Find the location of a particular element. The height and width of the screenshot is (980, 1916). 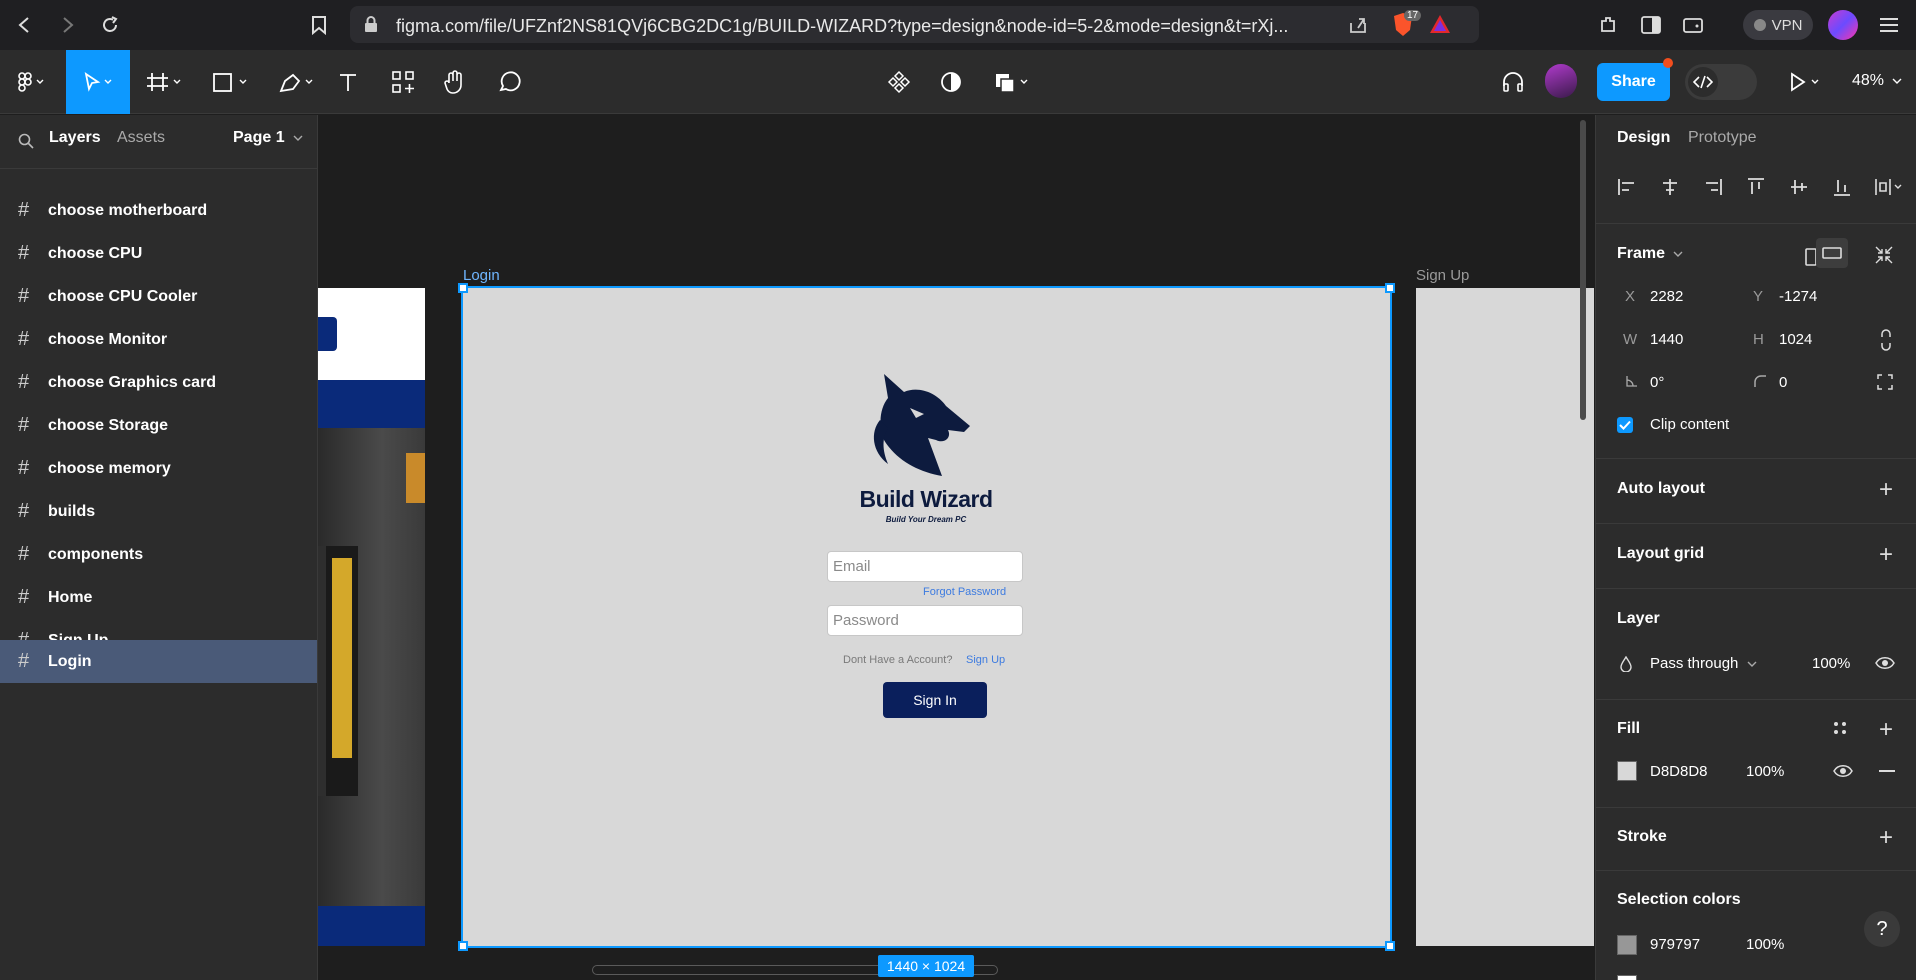

help-button: ? is located at coordinates (1882, 929).